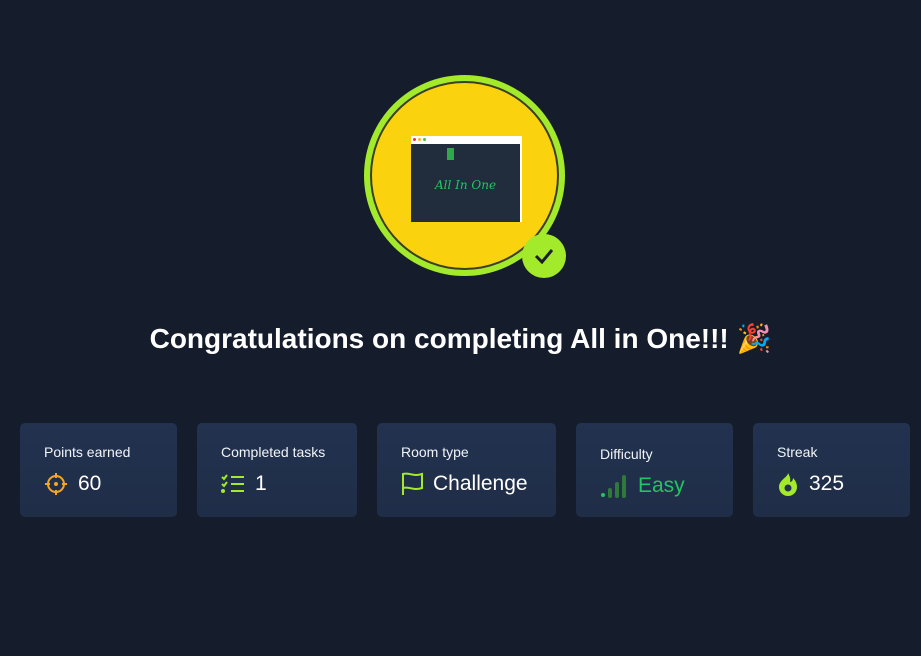  I want to click on stat-value: 60, so click(90, 483).